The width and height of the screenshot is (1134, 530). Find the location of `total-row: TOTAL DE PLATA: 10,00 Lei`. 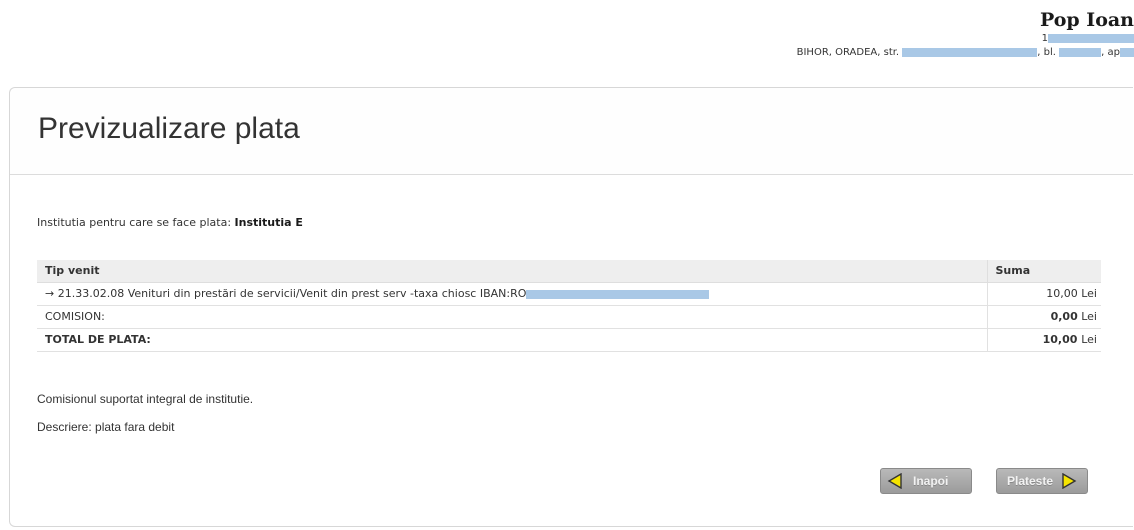

total-row: TOTAL DE PLATA: 10,00 Lei is located at coordinates (569, 340).